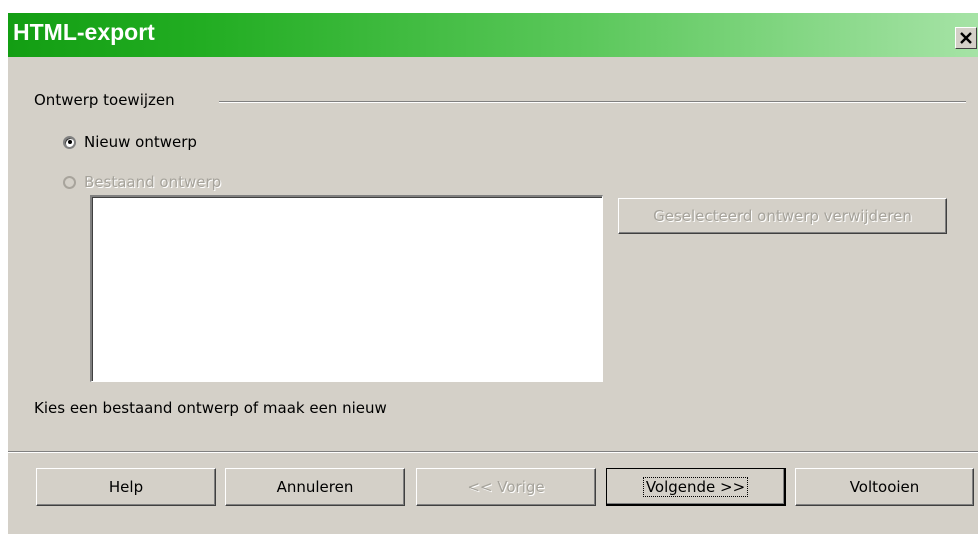  I want to click on previous-button-label: << Vorige, so click(506, 487).